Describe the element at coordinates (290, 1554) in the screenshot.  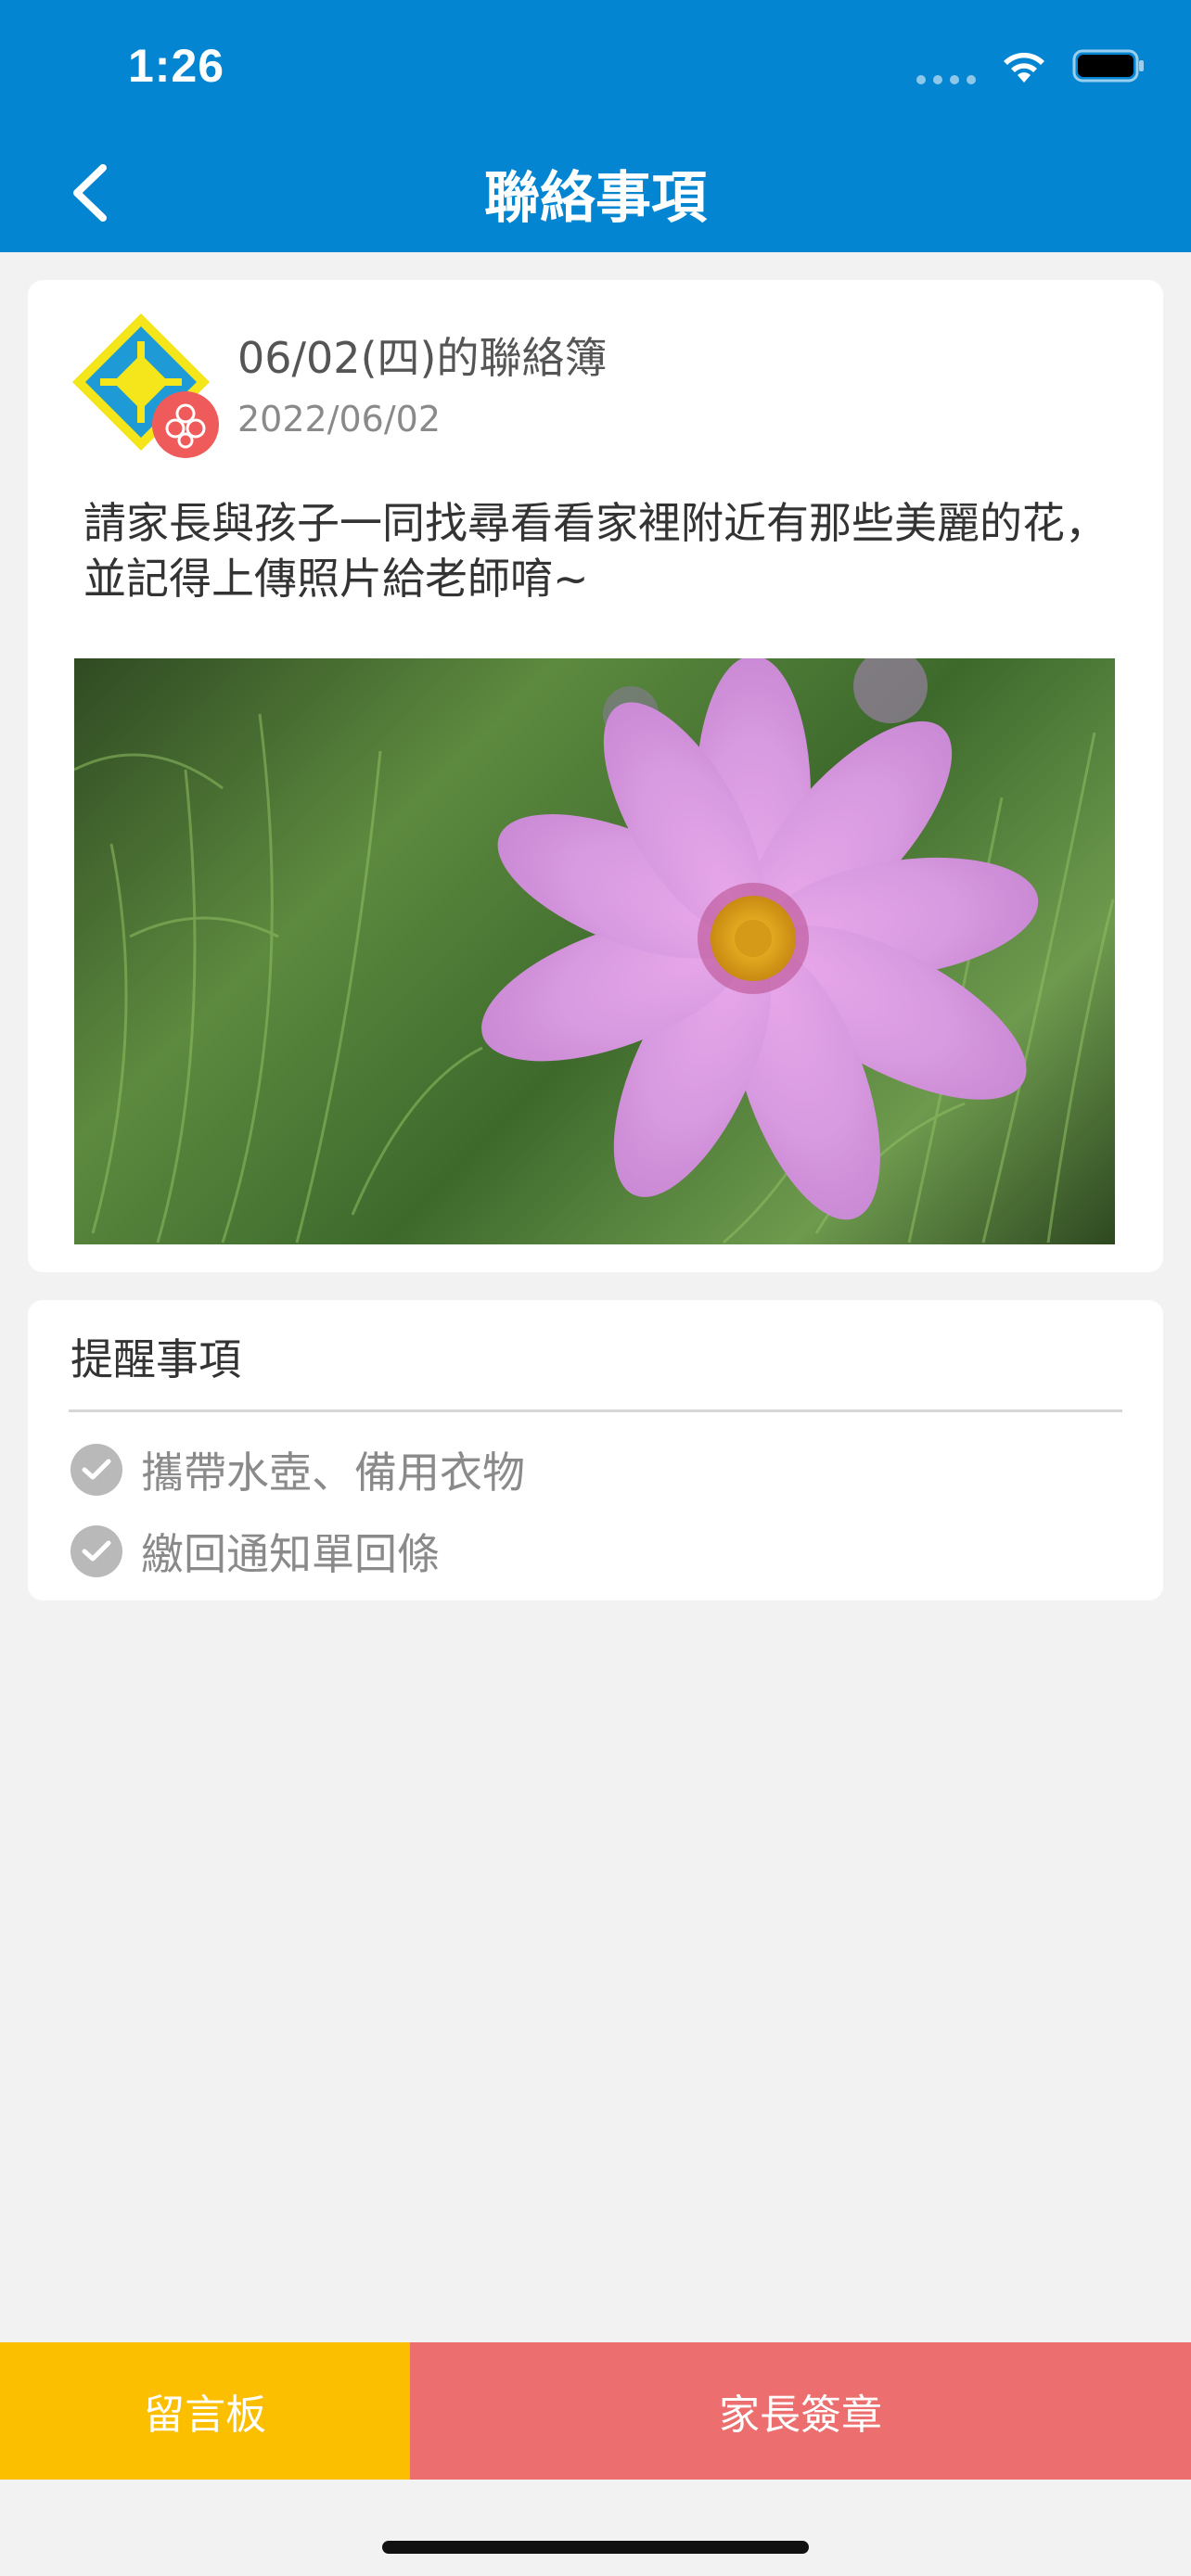
I see `reminder-label: 繳回通知單回條` at that location.